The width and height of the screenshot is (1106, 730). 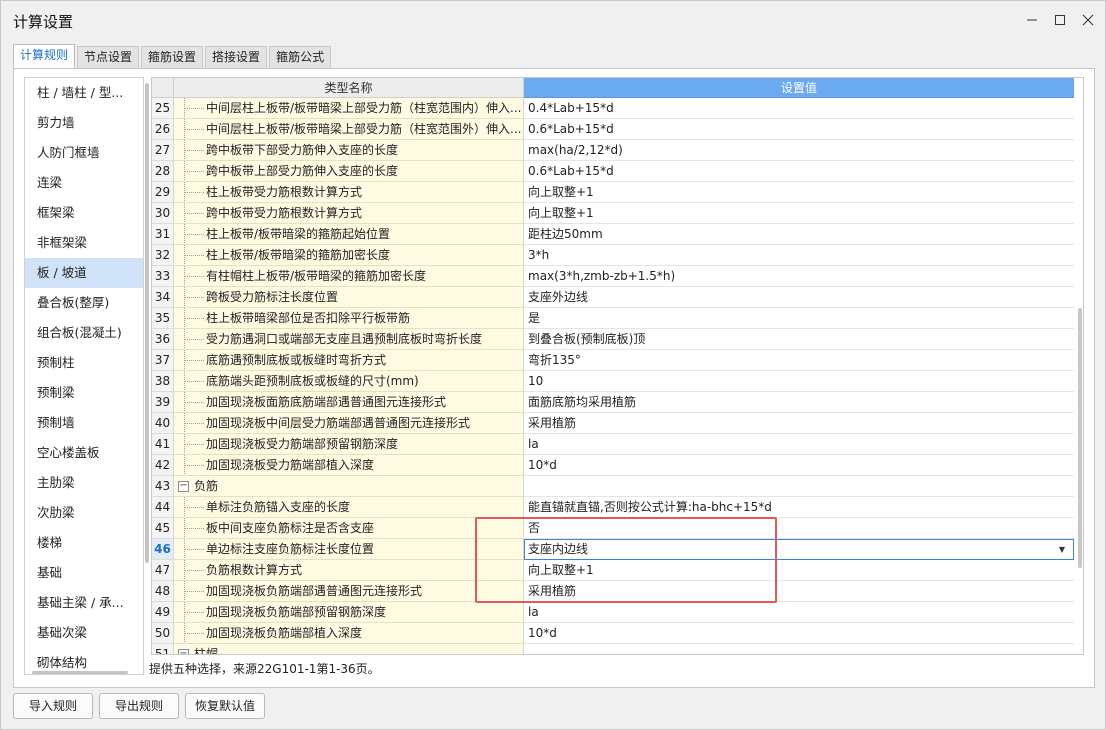 I want to click on row-setting-value: 否, so click(x=799, y=528).